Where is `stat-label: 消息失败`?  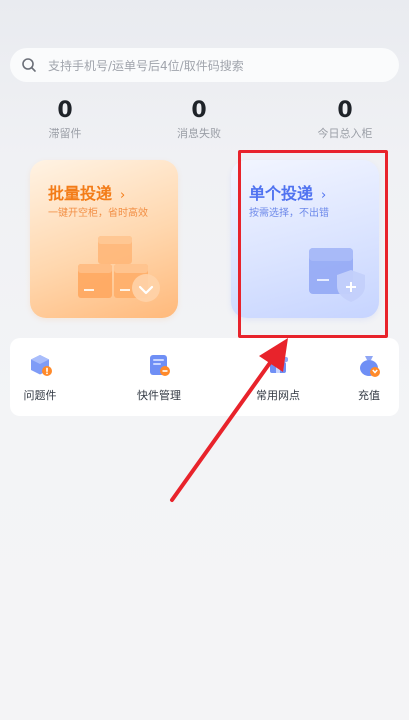 stat-label: 消息失败 is located at coordinates (199, 133).